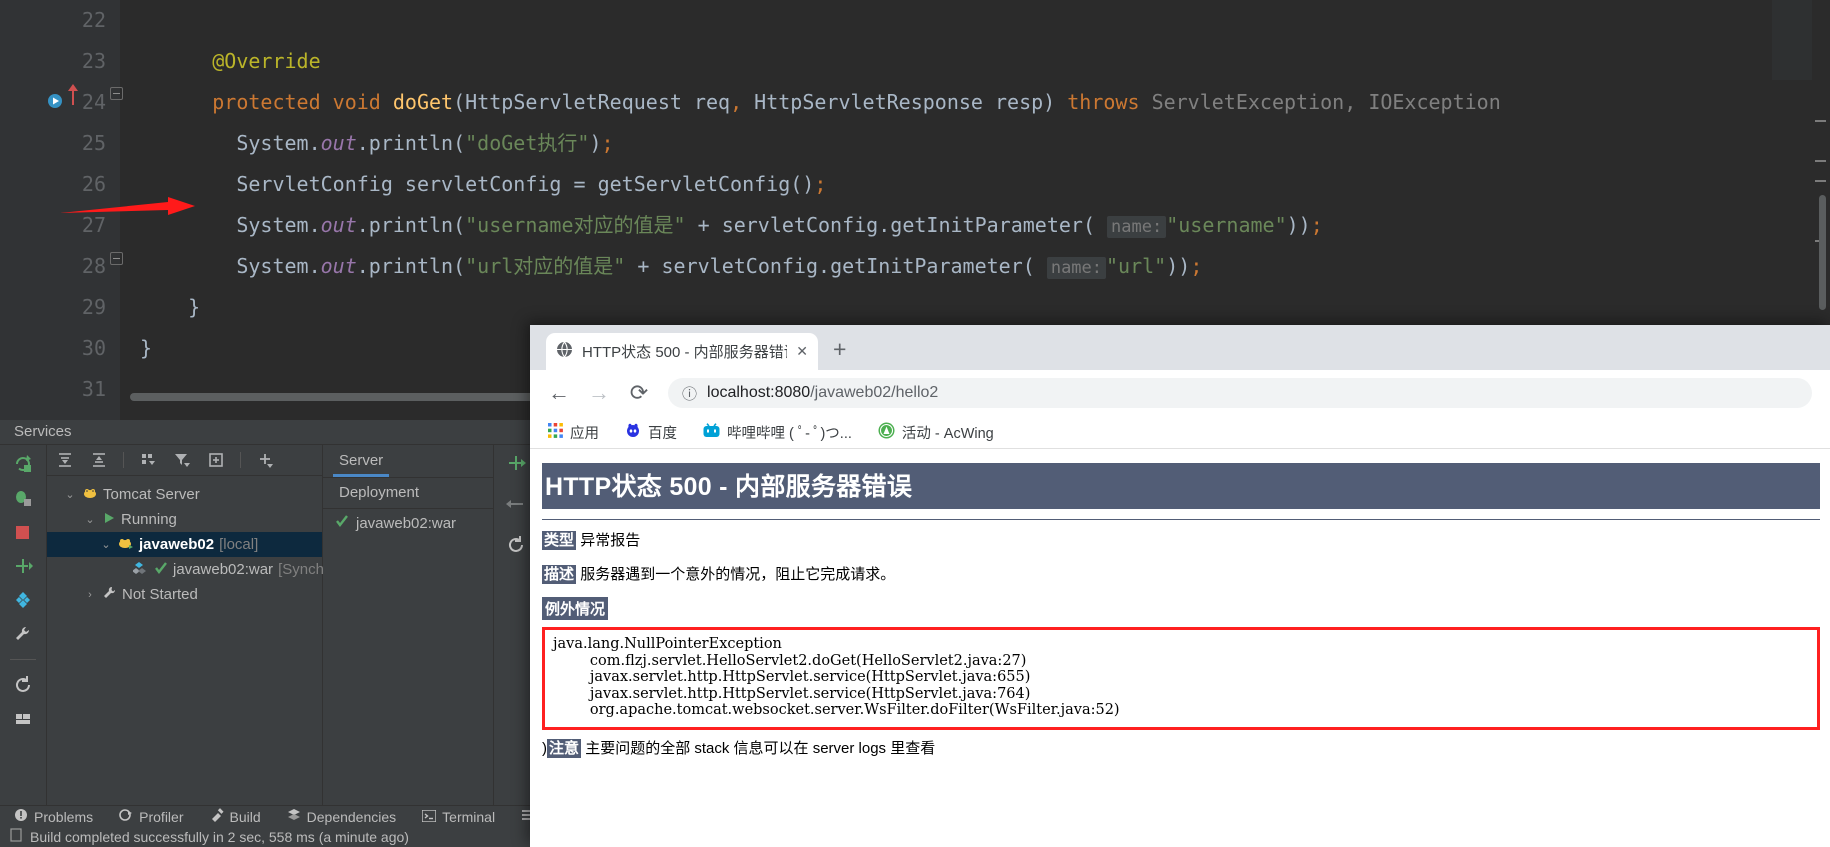 This screenshot has height=847, width=1830. Describe the element at coordinates (361, 461) in the screenshot. I see `tab-server: Server` at that location.